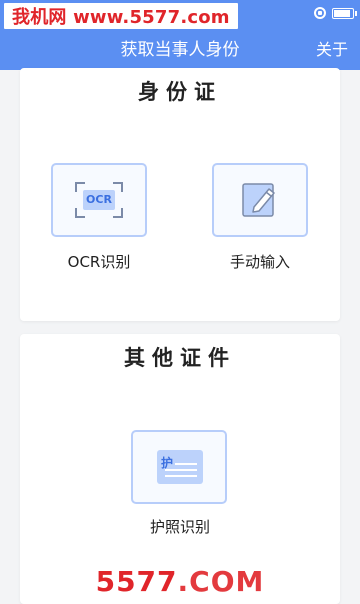 This screenshot has height=604, width=360. Describe the element at coordinates (121, 16) in the screenshot. I see `site-watermark: 我机网 www.5577.com` at that location.